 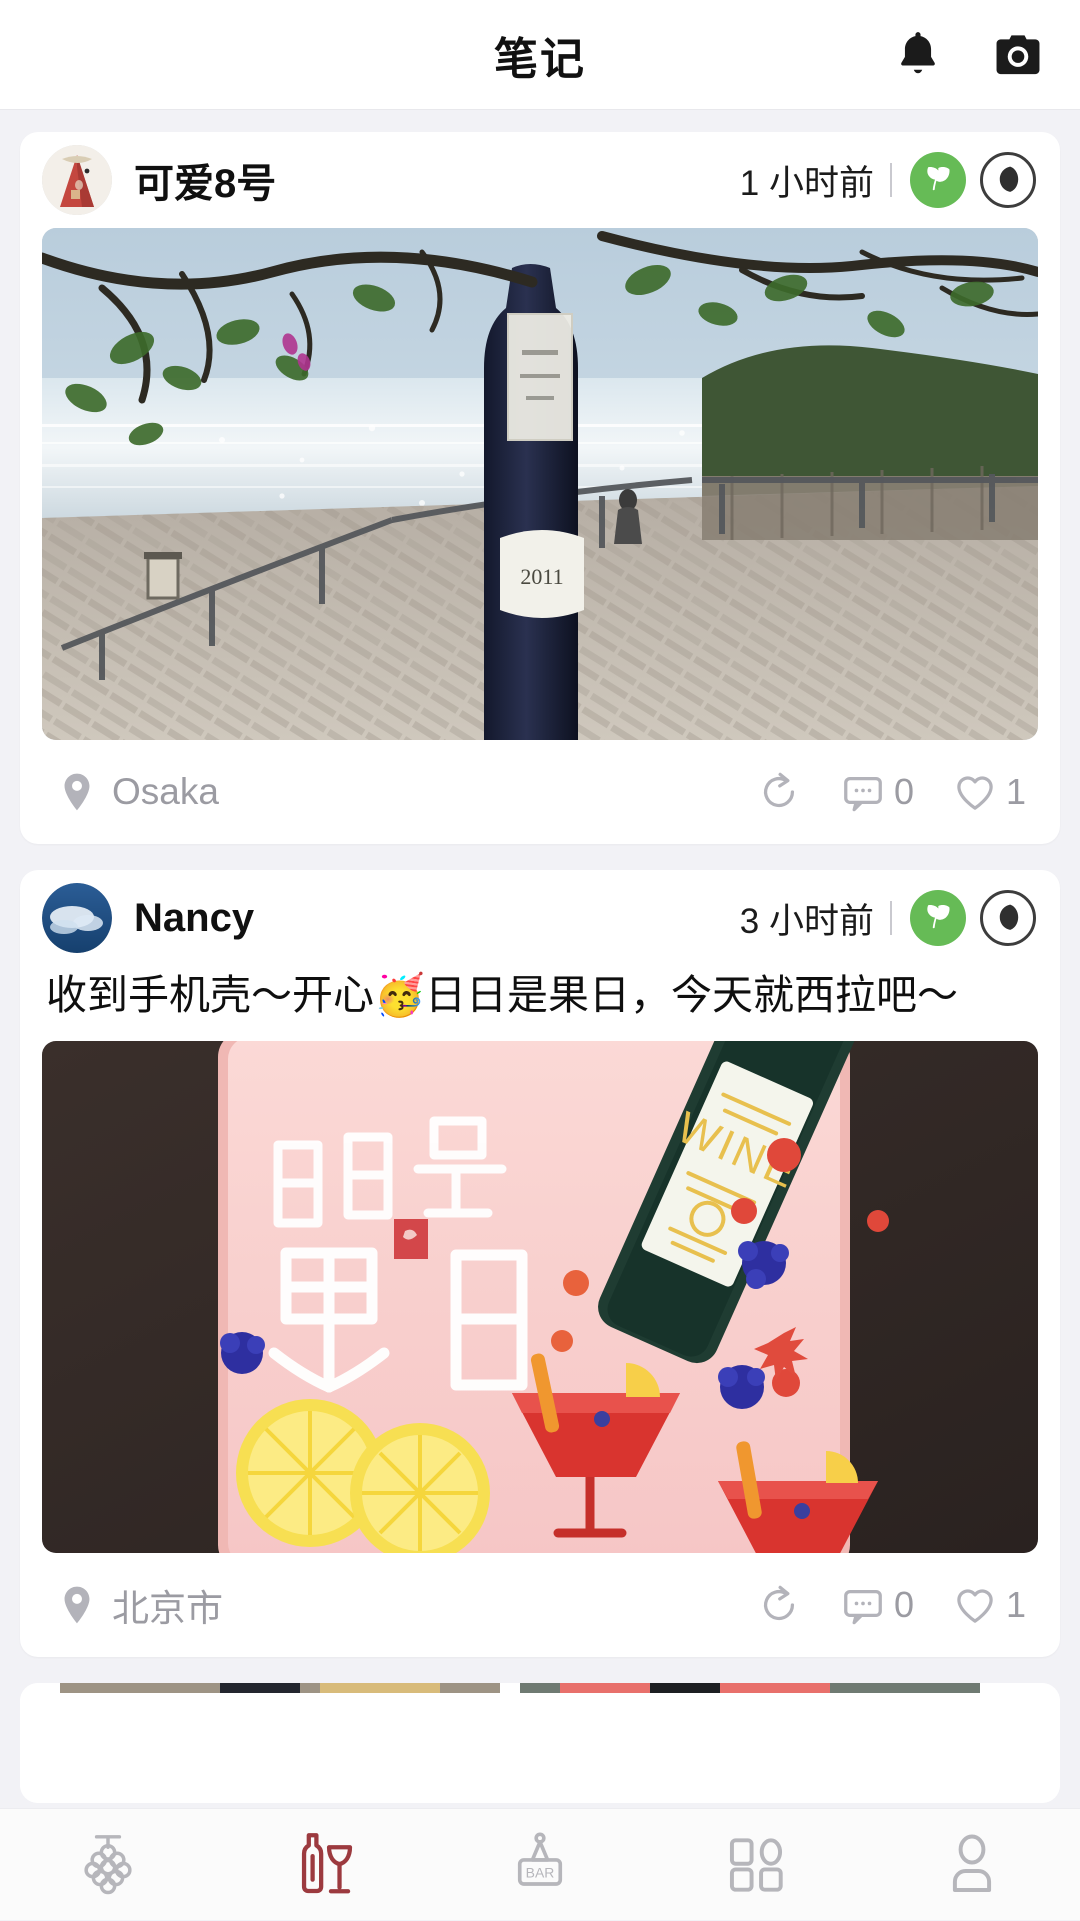 I want to click on location: Osaka, so click(x=136, y=792).